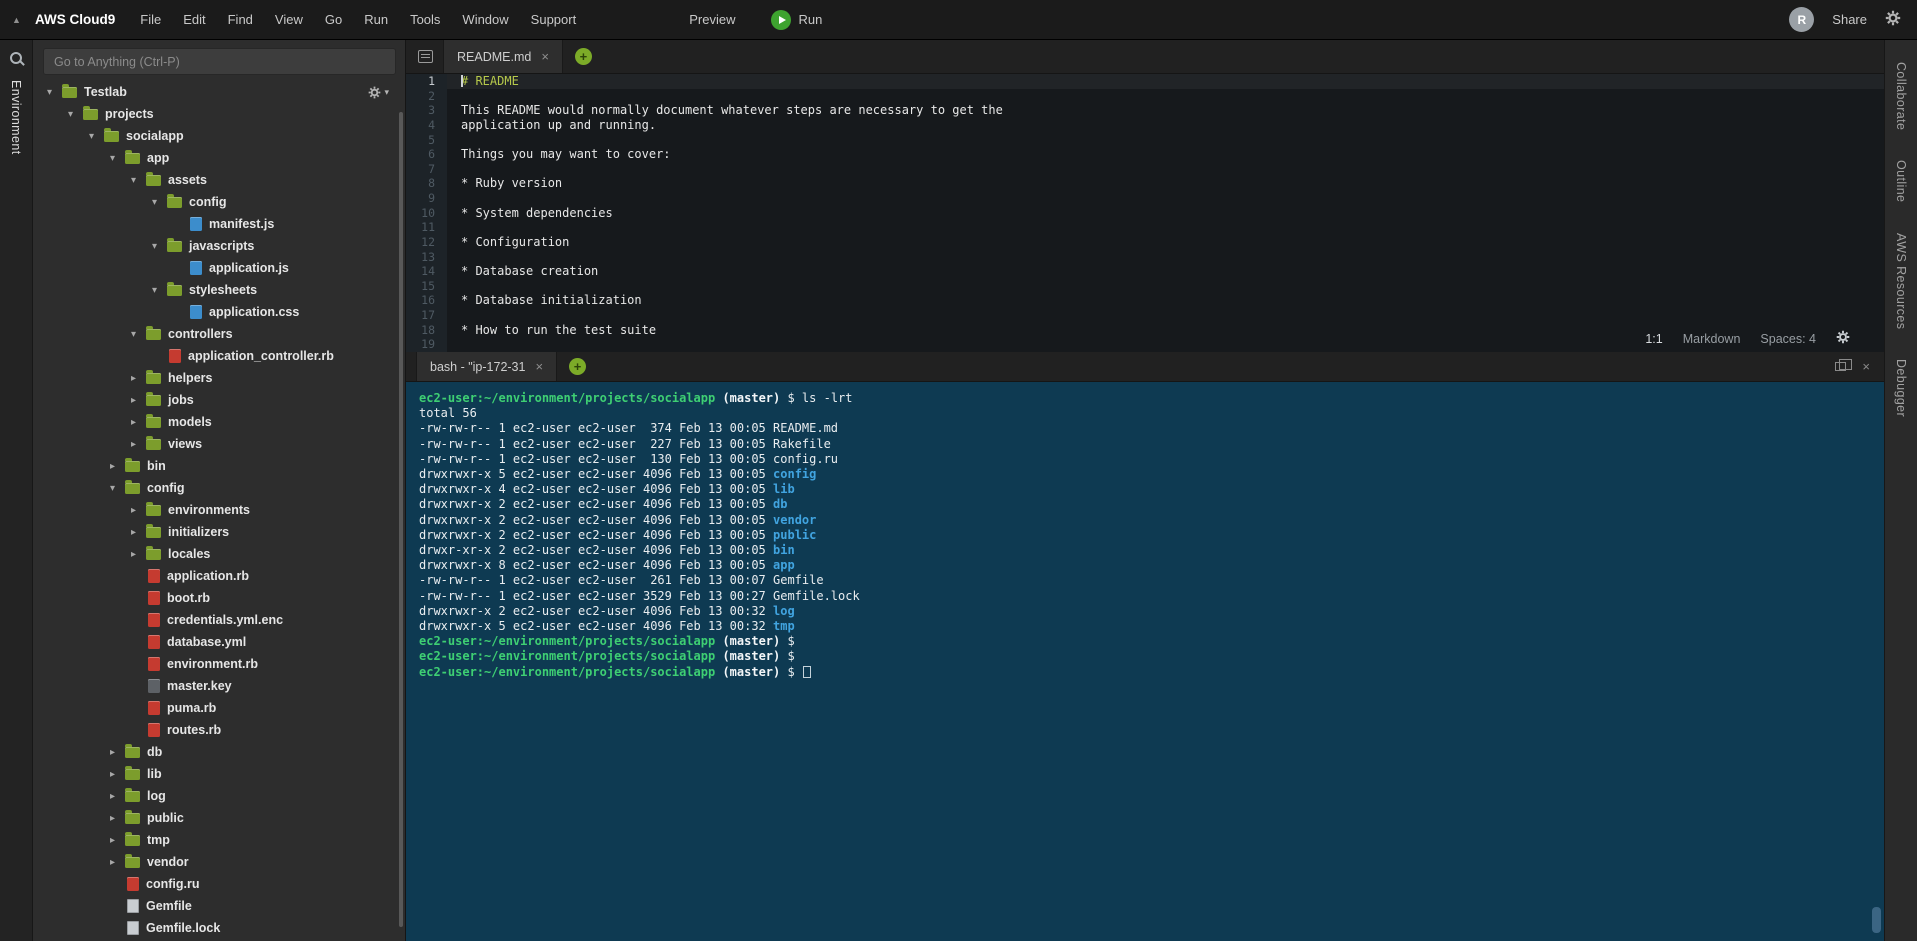 The image size is (1917, 941). I want to click on tree-item-helpers: ▸ helpers, so click(219, 378).